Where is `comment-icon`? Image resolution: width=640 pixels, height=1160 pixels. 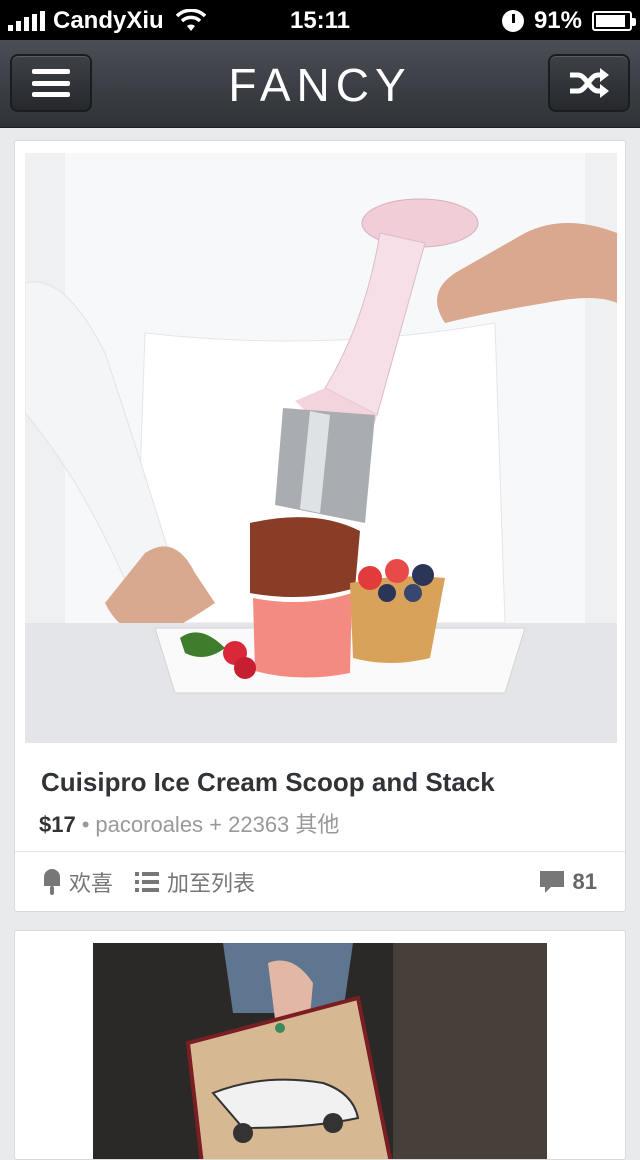
comment-icon is located at coordinates (551, 882).